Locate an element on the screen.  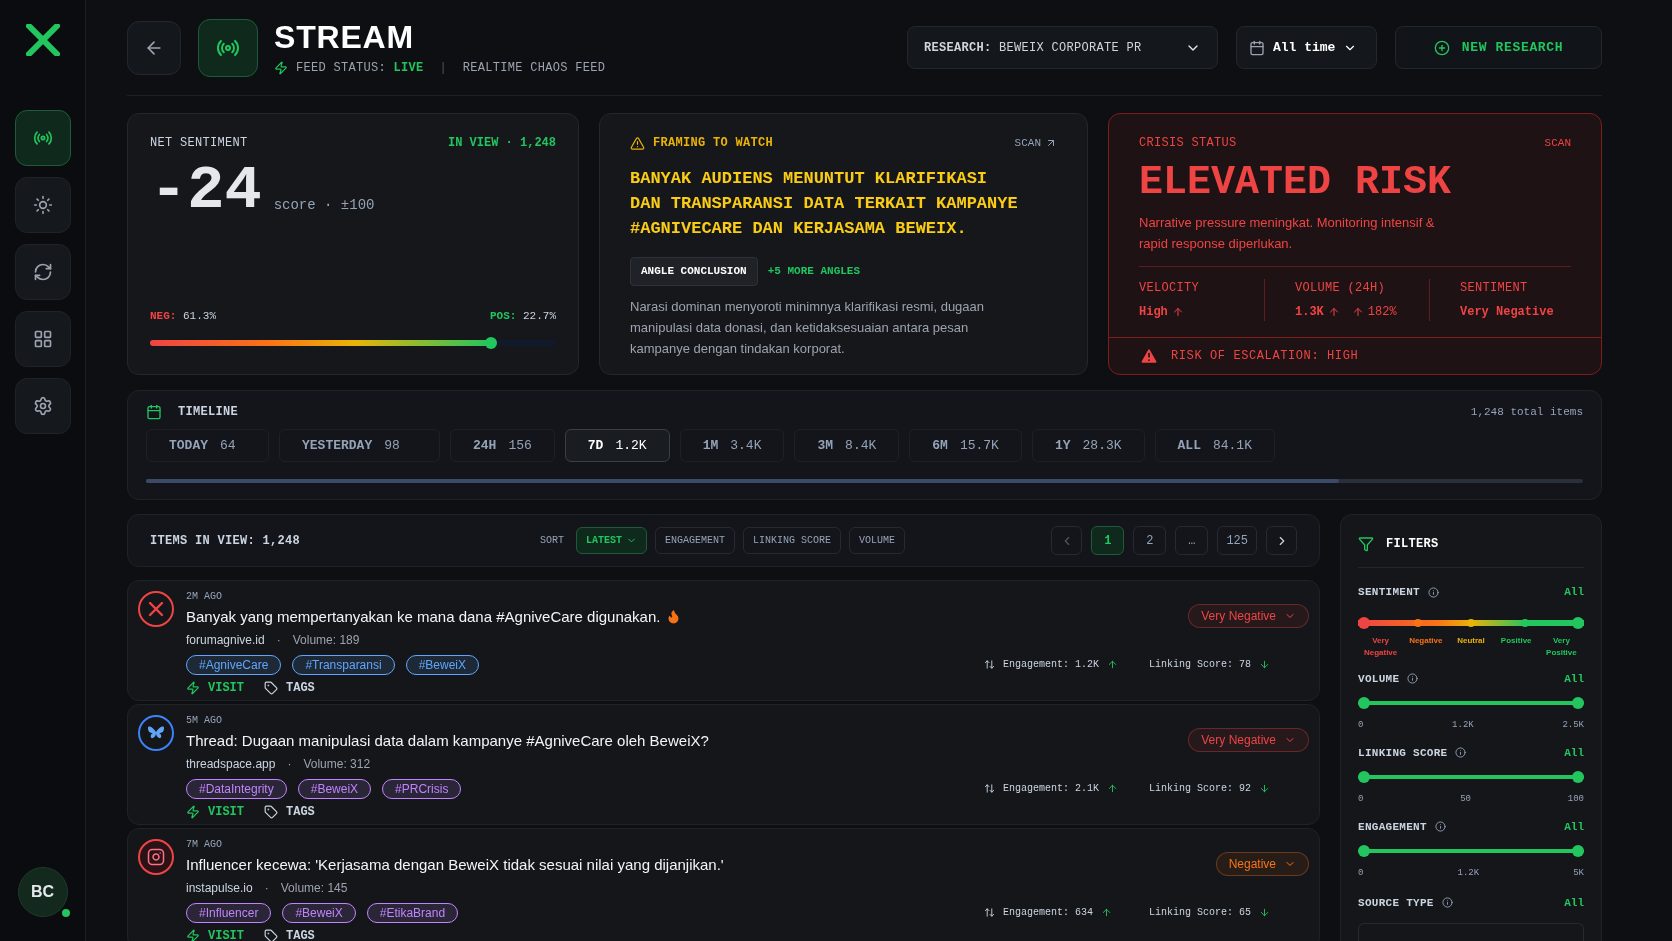
settings-icon is located at coordinates (42, 406).